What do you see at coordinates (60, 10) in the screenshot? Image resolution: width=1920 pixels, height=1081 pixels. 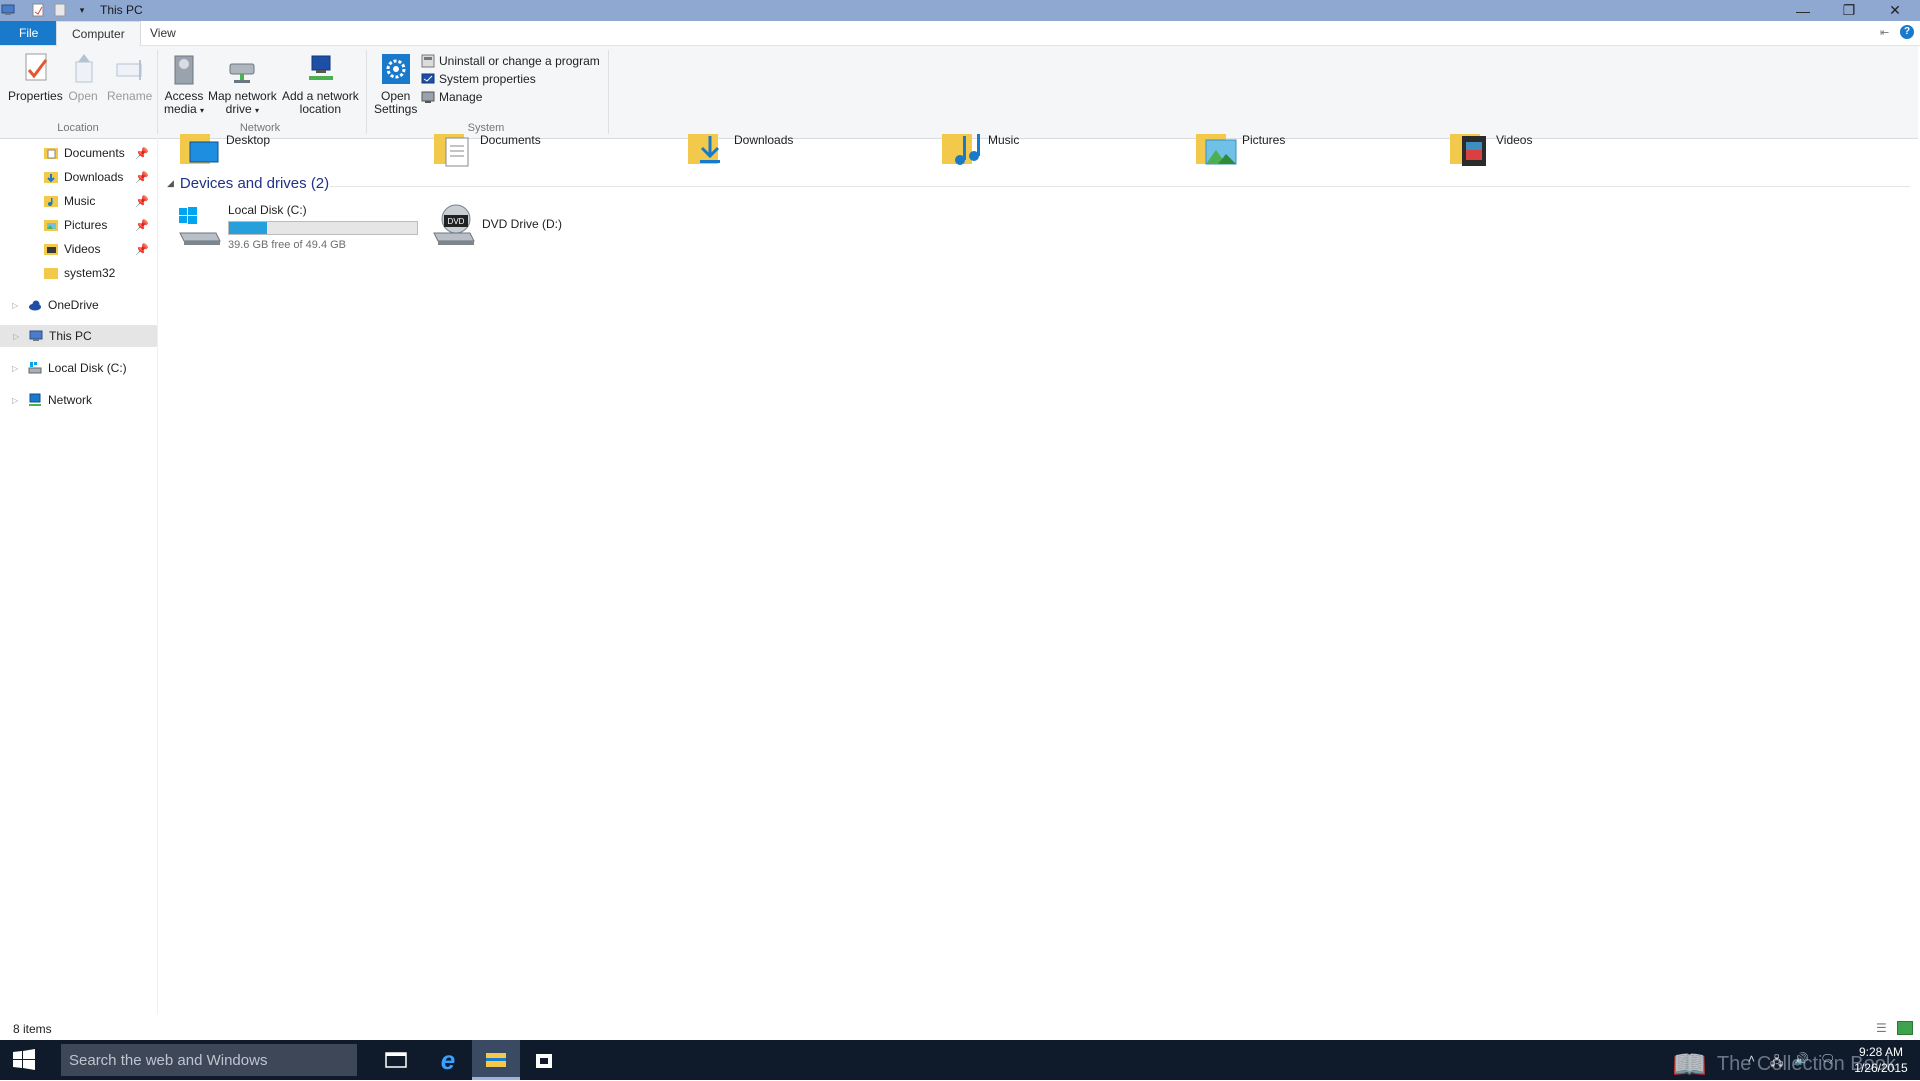 I see `new-folder-quick-icon` at bounding box center [60, 10].